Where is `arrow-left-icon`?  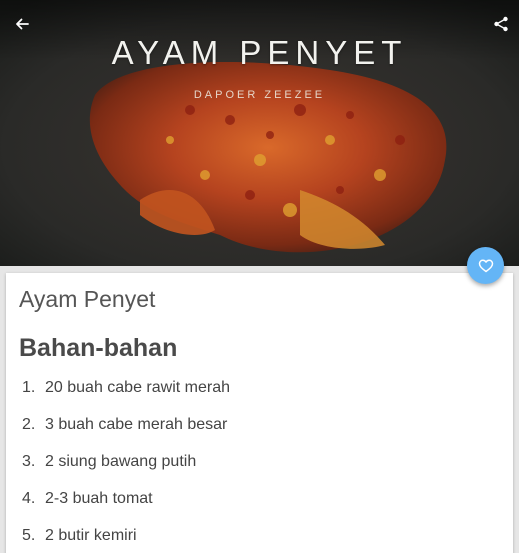 arrow-left-icon is located at coordinates (22, 24).